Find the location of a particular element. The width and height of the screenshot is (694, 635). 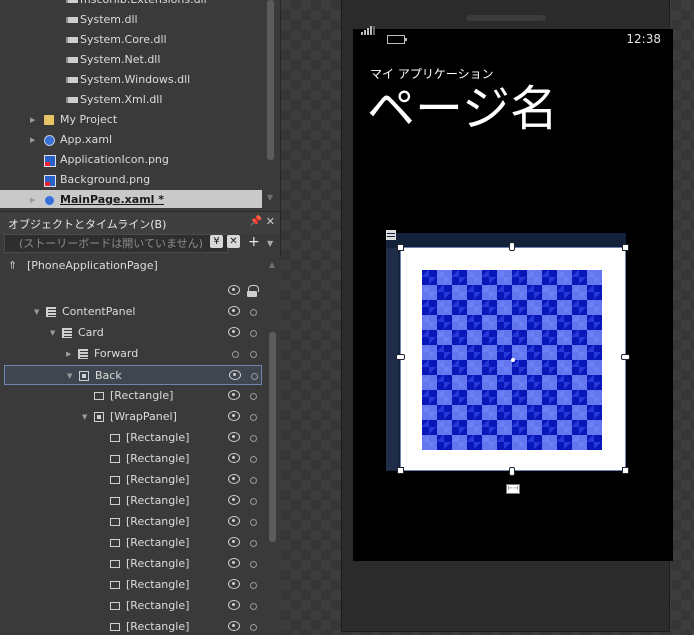

project-item: ApplicationIcon.png is located at coordinates (131, 160).